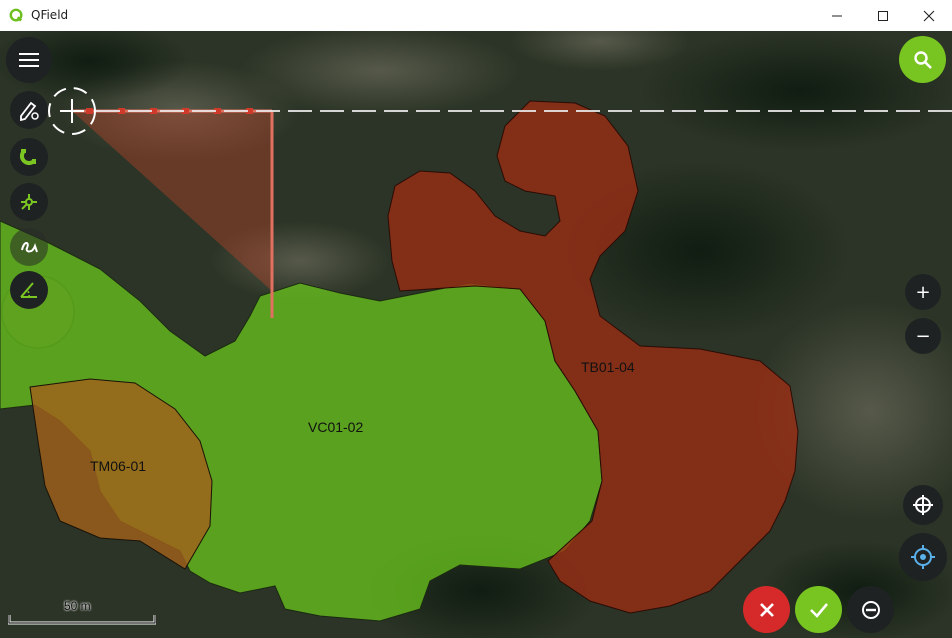 This screenshot has height=638, width=952. I want to click on cancel-icon, so click(766, 609).